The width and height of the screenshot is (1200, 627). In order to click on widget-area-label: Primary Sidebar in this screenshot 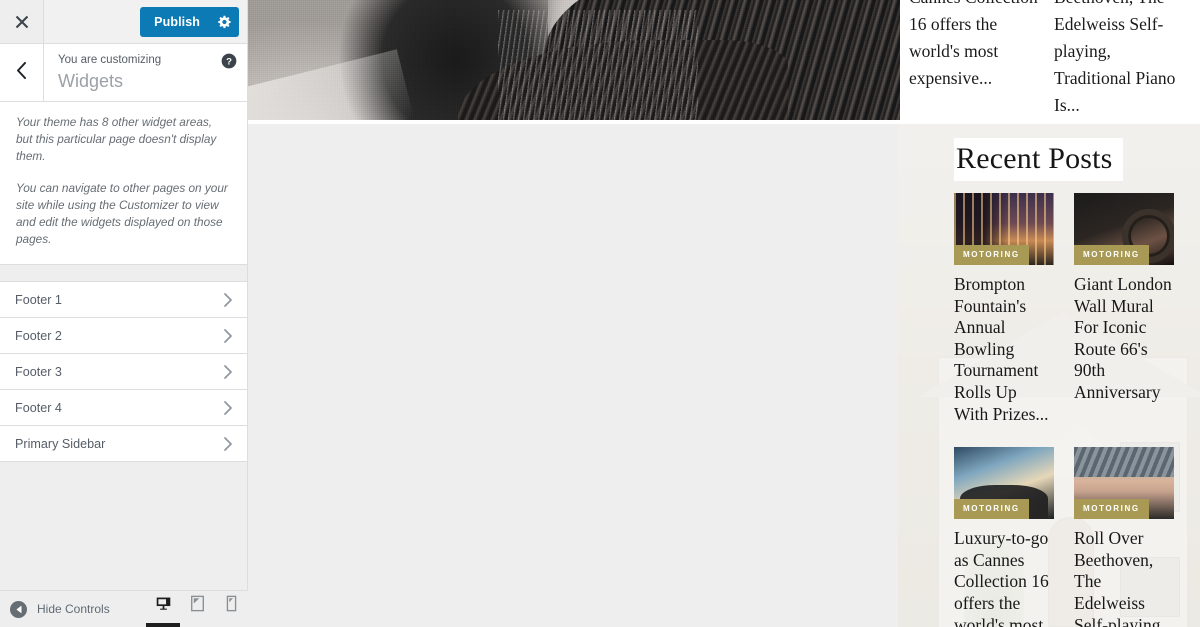, I will do `click(60, 443)`.